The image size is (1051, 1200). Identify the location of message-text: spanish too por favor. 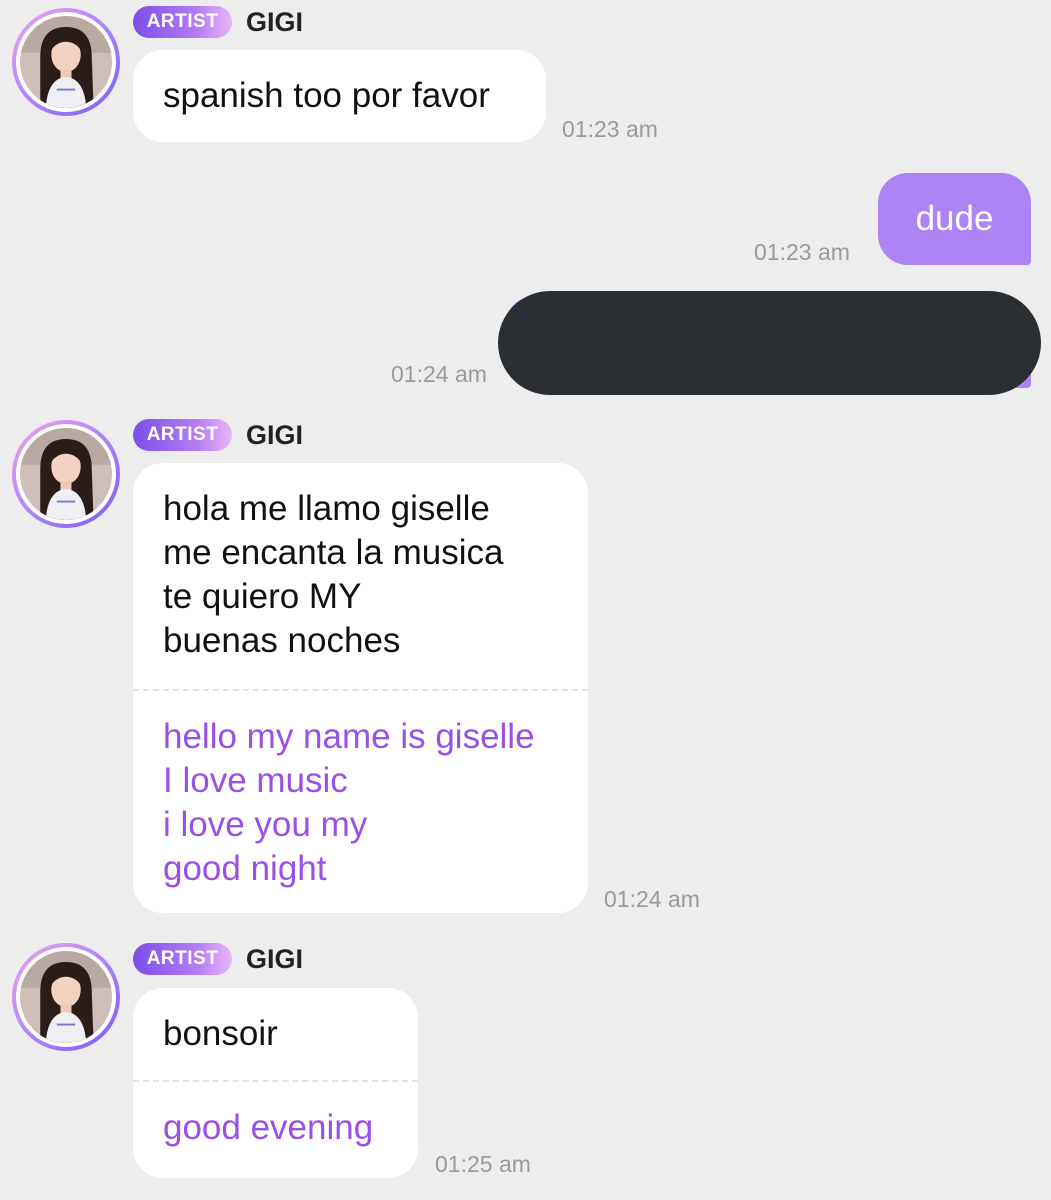
(326, 95).